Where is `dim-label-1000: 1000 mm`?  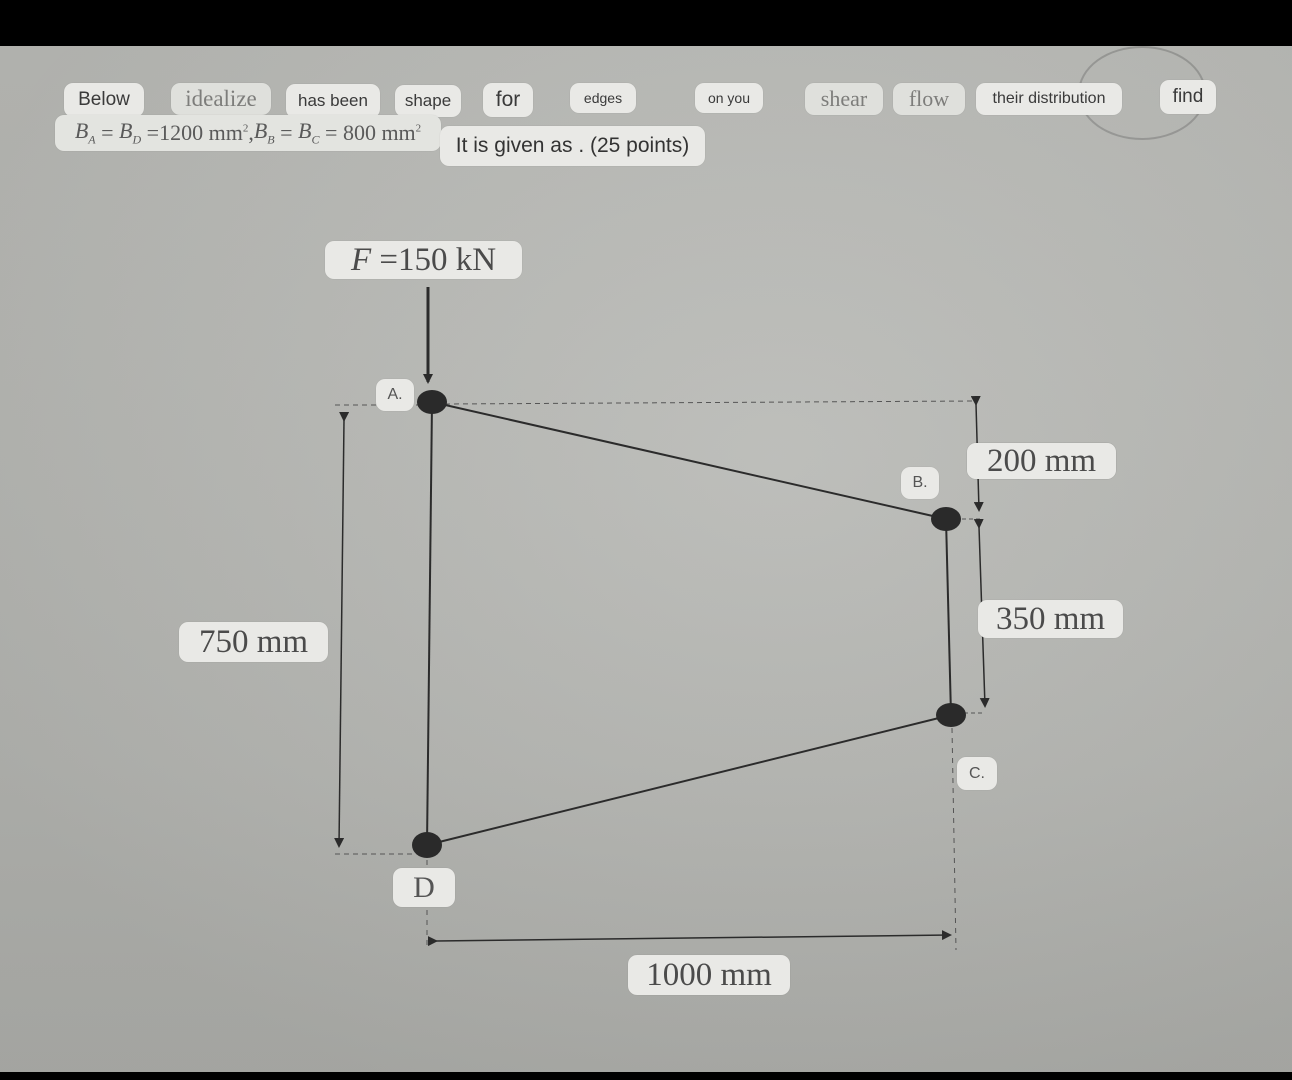 dim-label-1000: 1000 mm is located at coordinates (709, 975).